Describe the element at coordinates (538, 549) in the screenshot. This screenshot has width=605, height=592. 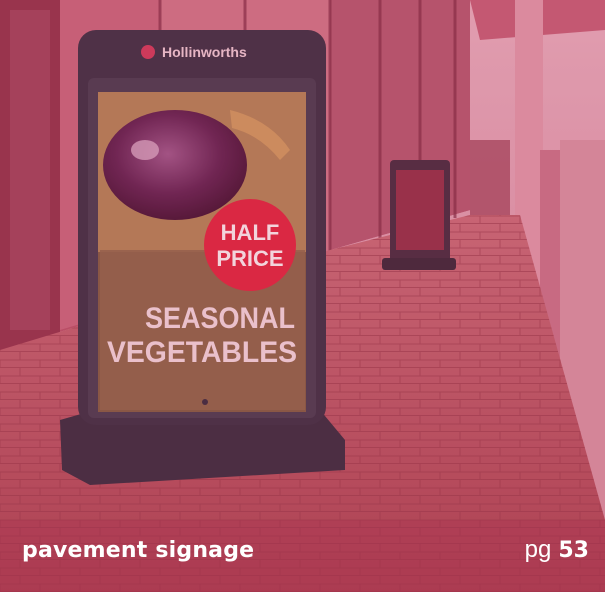
I see `page-prefix: pg` at that location.